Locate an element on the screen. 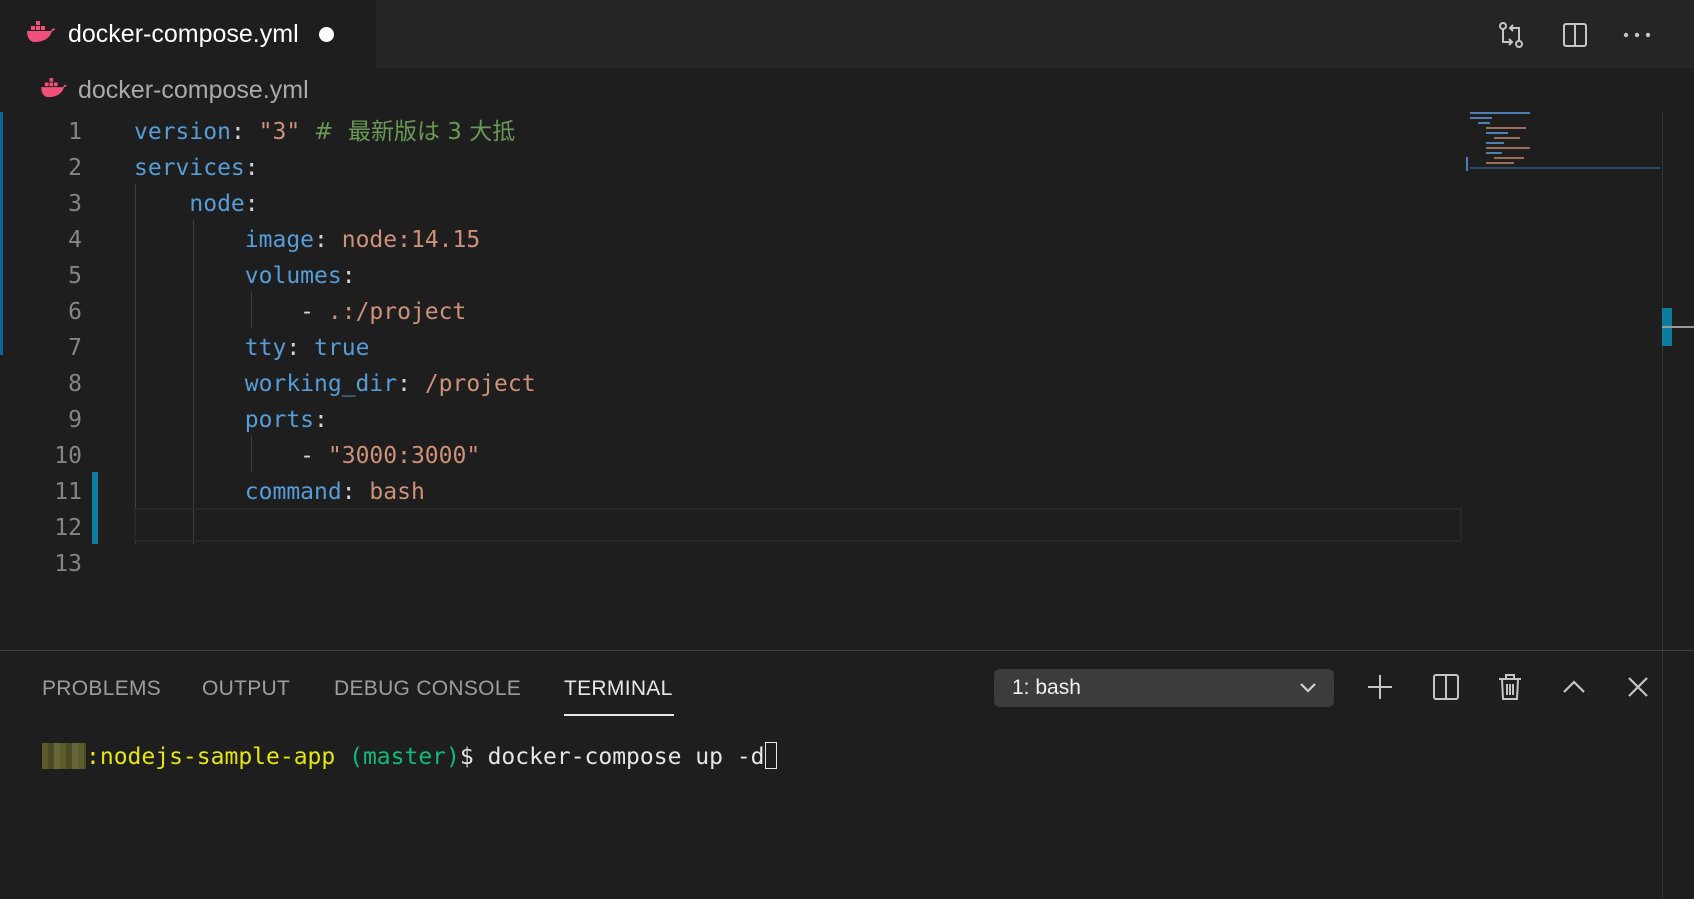 The height and width of the screenshot is (899, 1694). unsaved-changes-dot is located at coordinates (326, 34).